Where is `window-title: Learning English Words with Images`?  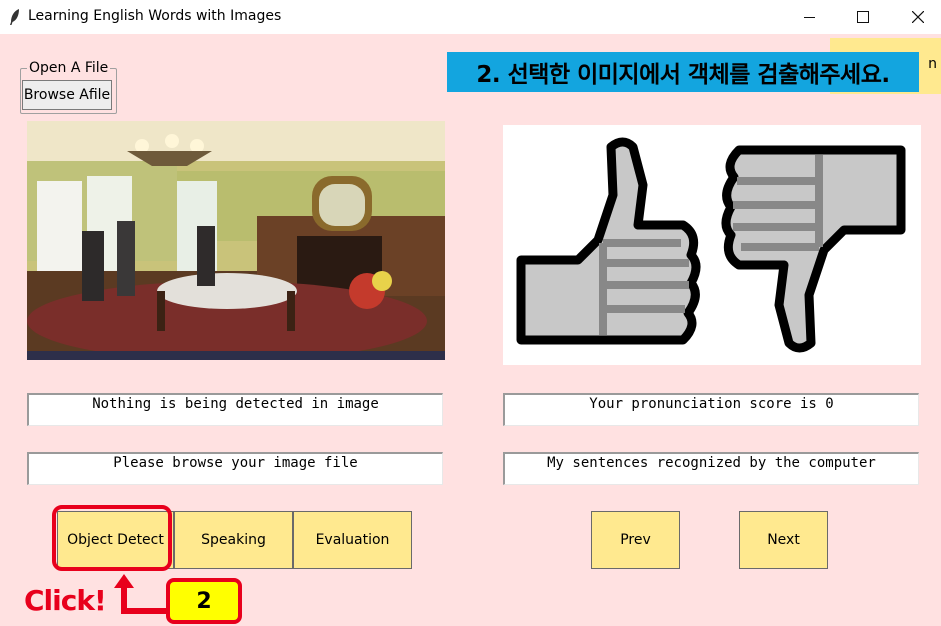 window-title: Learning English Words with Images is located at coordinates (155, 16).